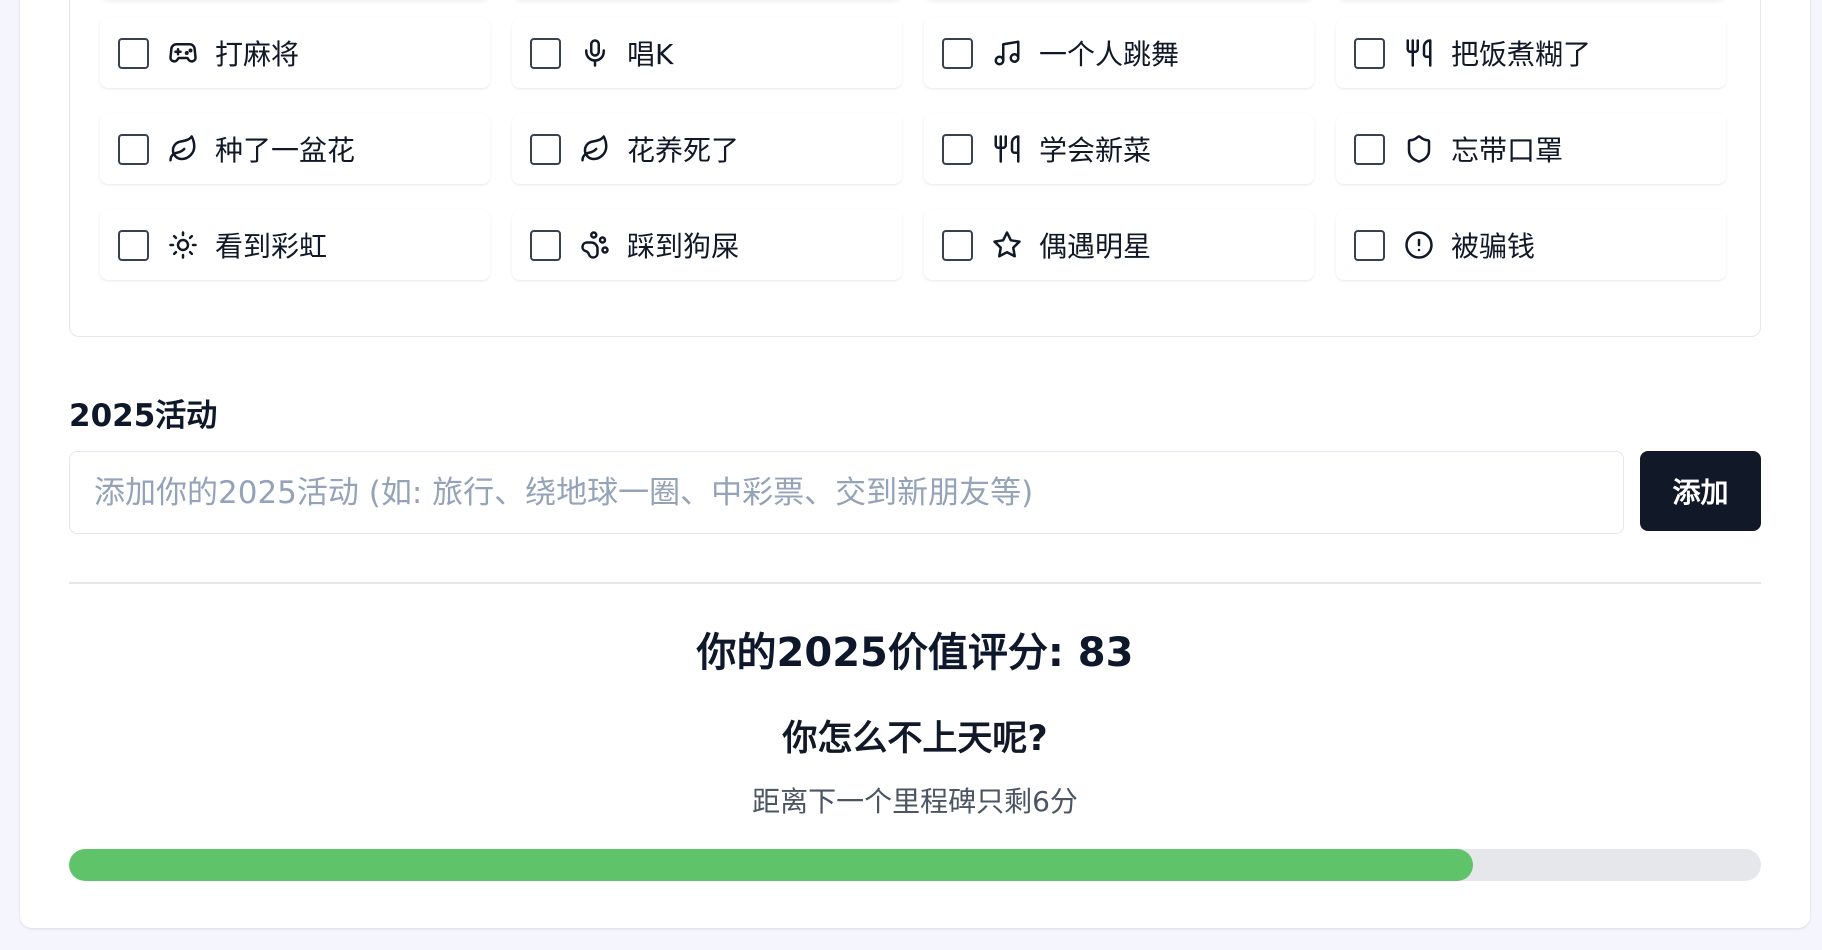 Image resolution: width=1822 pixels, height=950 pixels. Describe the element at coordinates (683, 150) in the screenshot. I see `activity-label: 花养死了` at that location.